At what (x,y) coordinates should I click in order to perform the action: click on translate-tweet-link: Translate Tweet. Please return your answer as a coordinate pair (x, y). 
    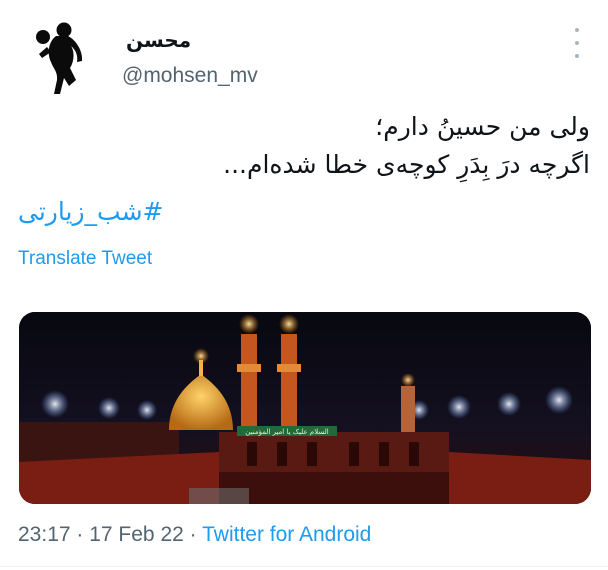
    Looking at the image, I should click on (85, 259).